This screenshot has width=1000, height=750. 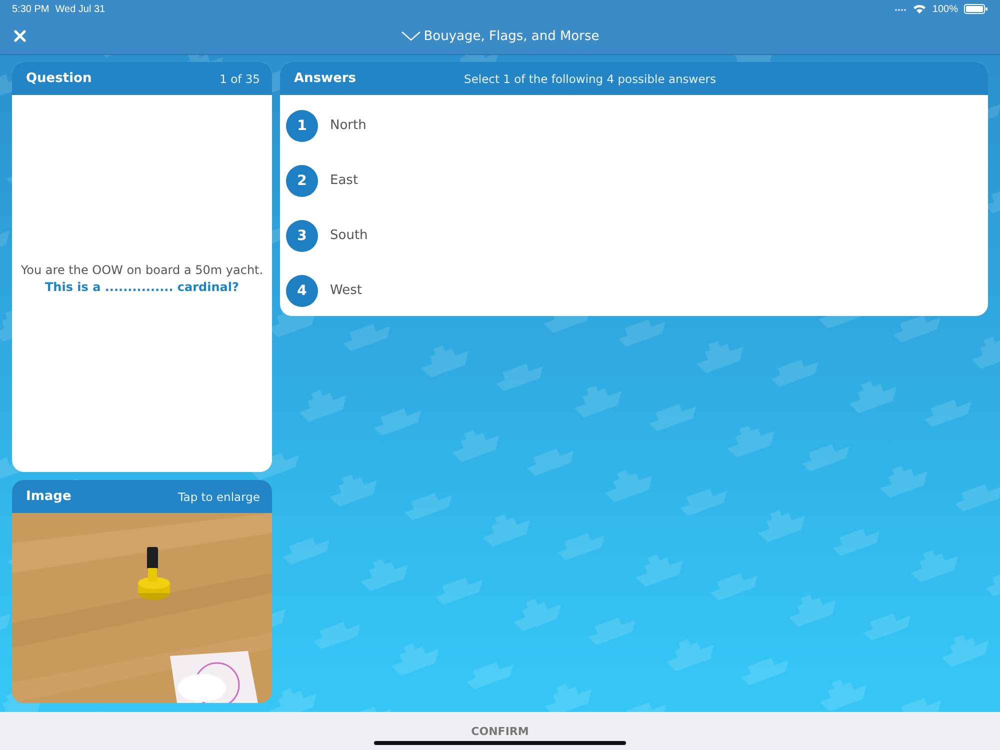 I want to click on answer-label: North, so click(x=348, y=125).